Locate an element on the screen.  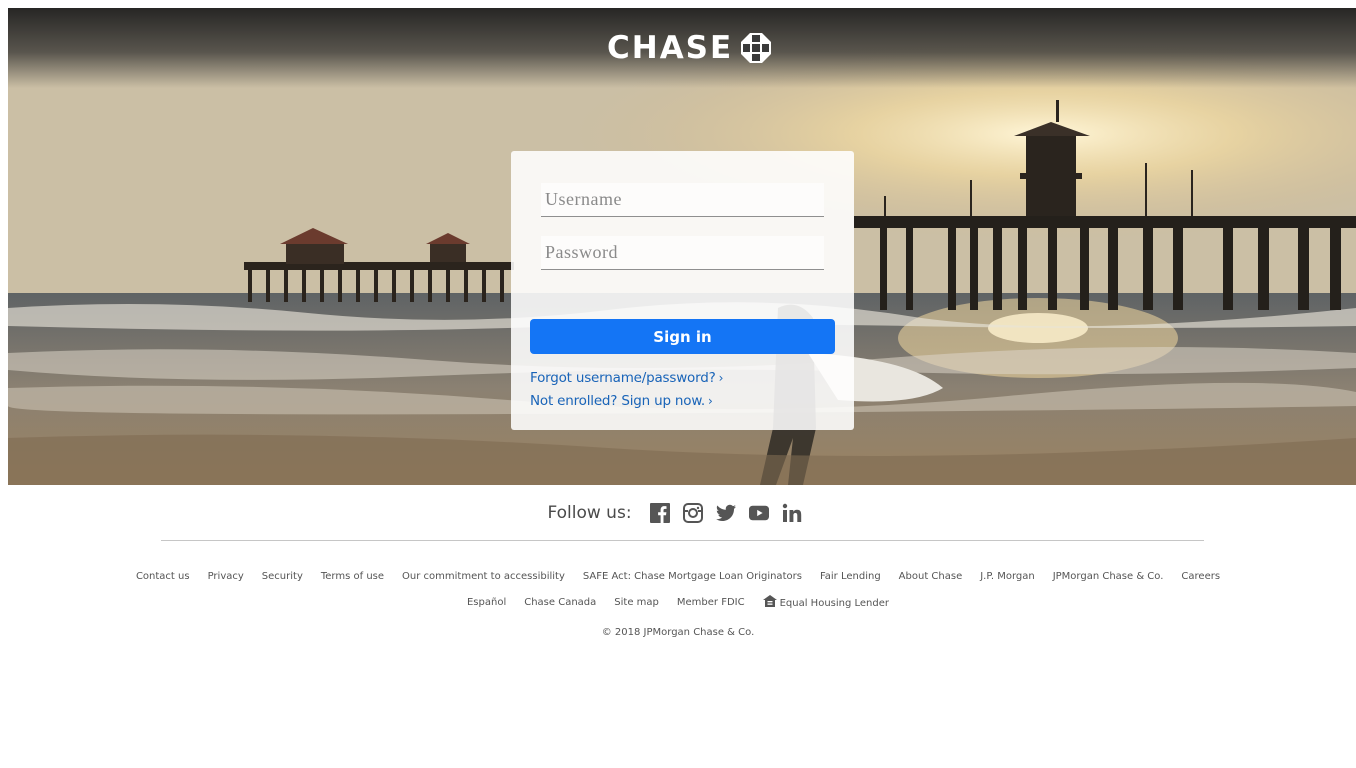
enroll-link: Not enrolled? Sign up now. › is located at coordinates (621, 401).